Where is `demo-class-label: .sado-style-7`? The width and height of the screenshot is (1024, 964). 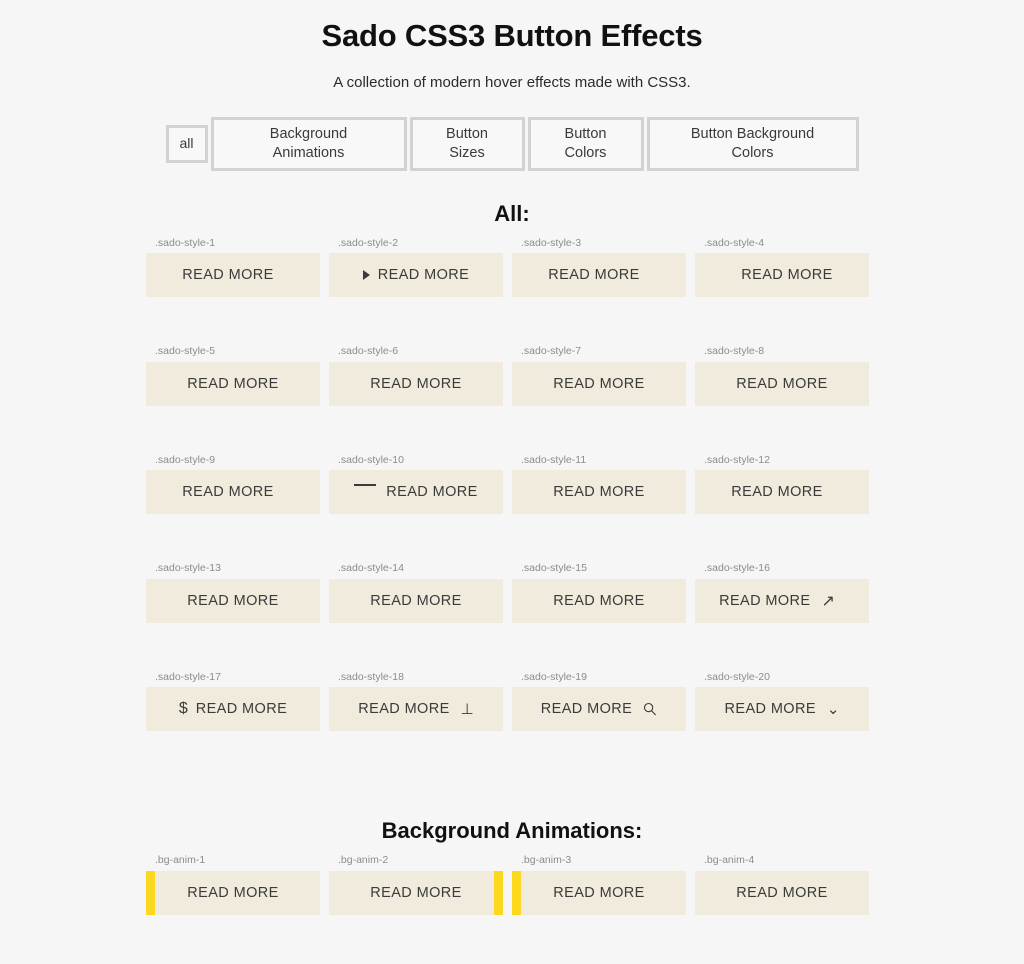
demo-class-label: .sado-style-7 is located at coordinates (551, 351).